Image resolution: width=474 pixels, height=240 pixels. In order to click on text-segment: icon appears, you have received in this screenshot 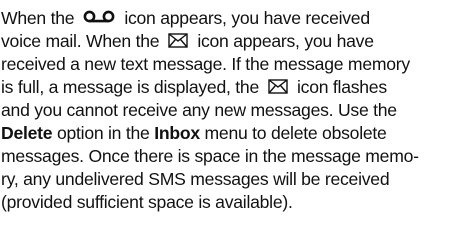, I will do `click(247, 18)`.